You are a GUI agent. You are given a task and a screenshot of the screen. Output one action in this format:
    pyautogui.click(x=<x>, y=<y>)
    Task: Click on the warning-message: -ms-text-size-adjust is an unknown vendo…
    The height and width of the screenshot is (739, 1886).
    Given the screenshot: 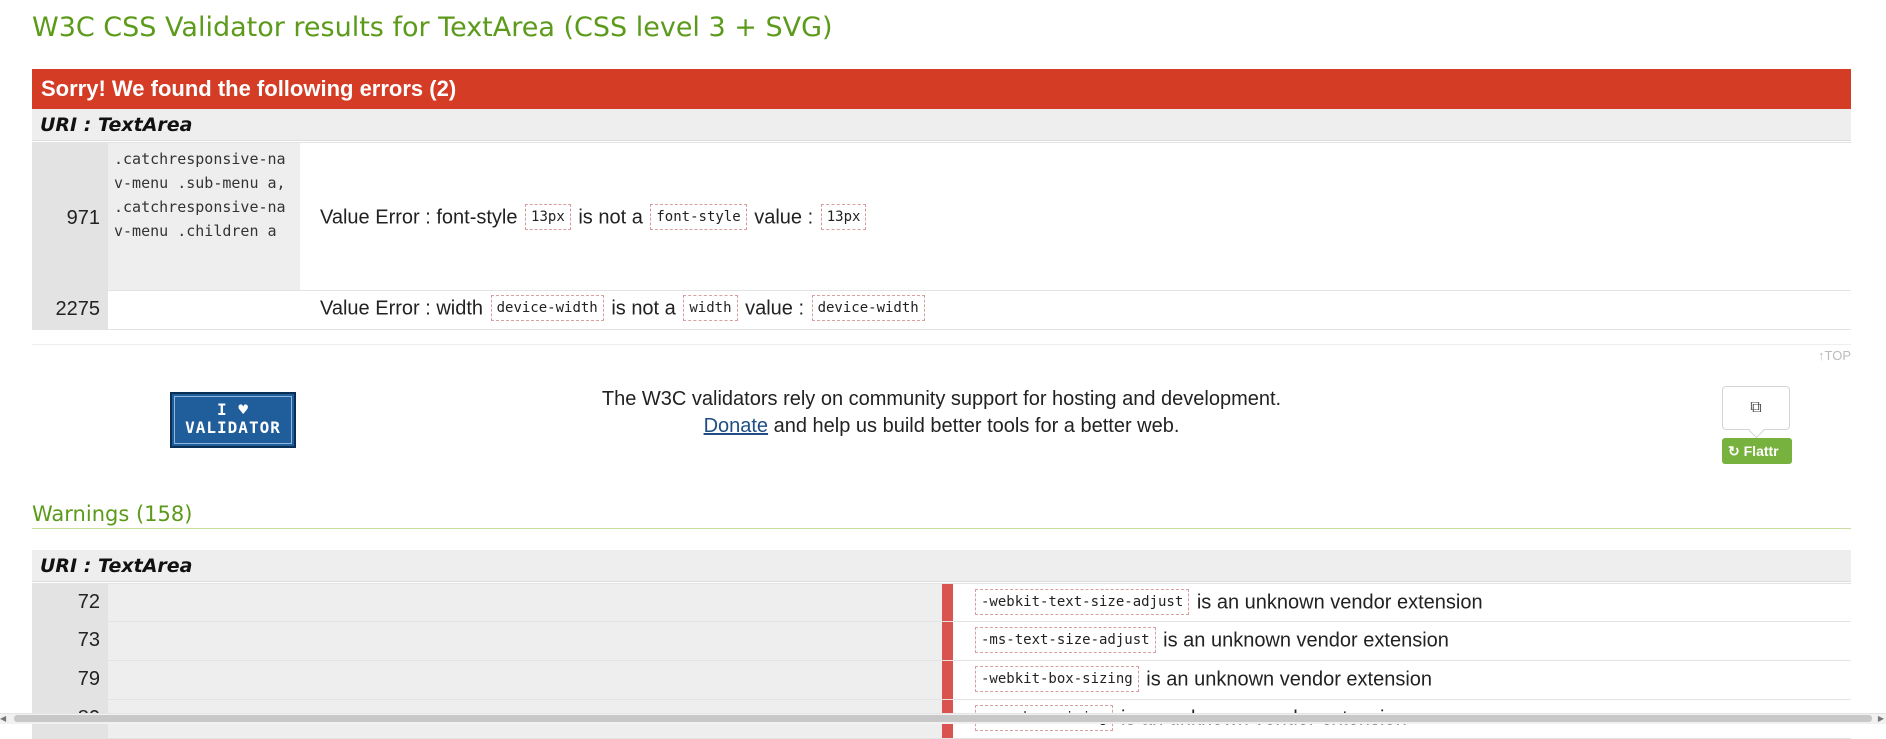 What is the action you would take?
    pyautogui.click(x=1211, y=640)
    